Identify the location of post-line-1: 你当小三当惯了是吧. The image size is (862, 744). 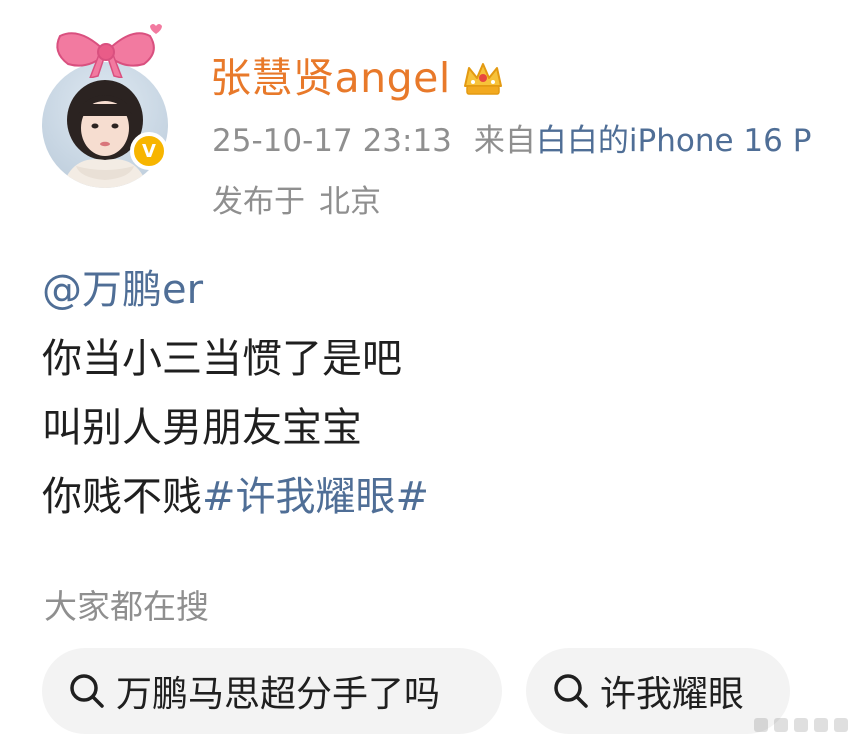
(222, 359).